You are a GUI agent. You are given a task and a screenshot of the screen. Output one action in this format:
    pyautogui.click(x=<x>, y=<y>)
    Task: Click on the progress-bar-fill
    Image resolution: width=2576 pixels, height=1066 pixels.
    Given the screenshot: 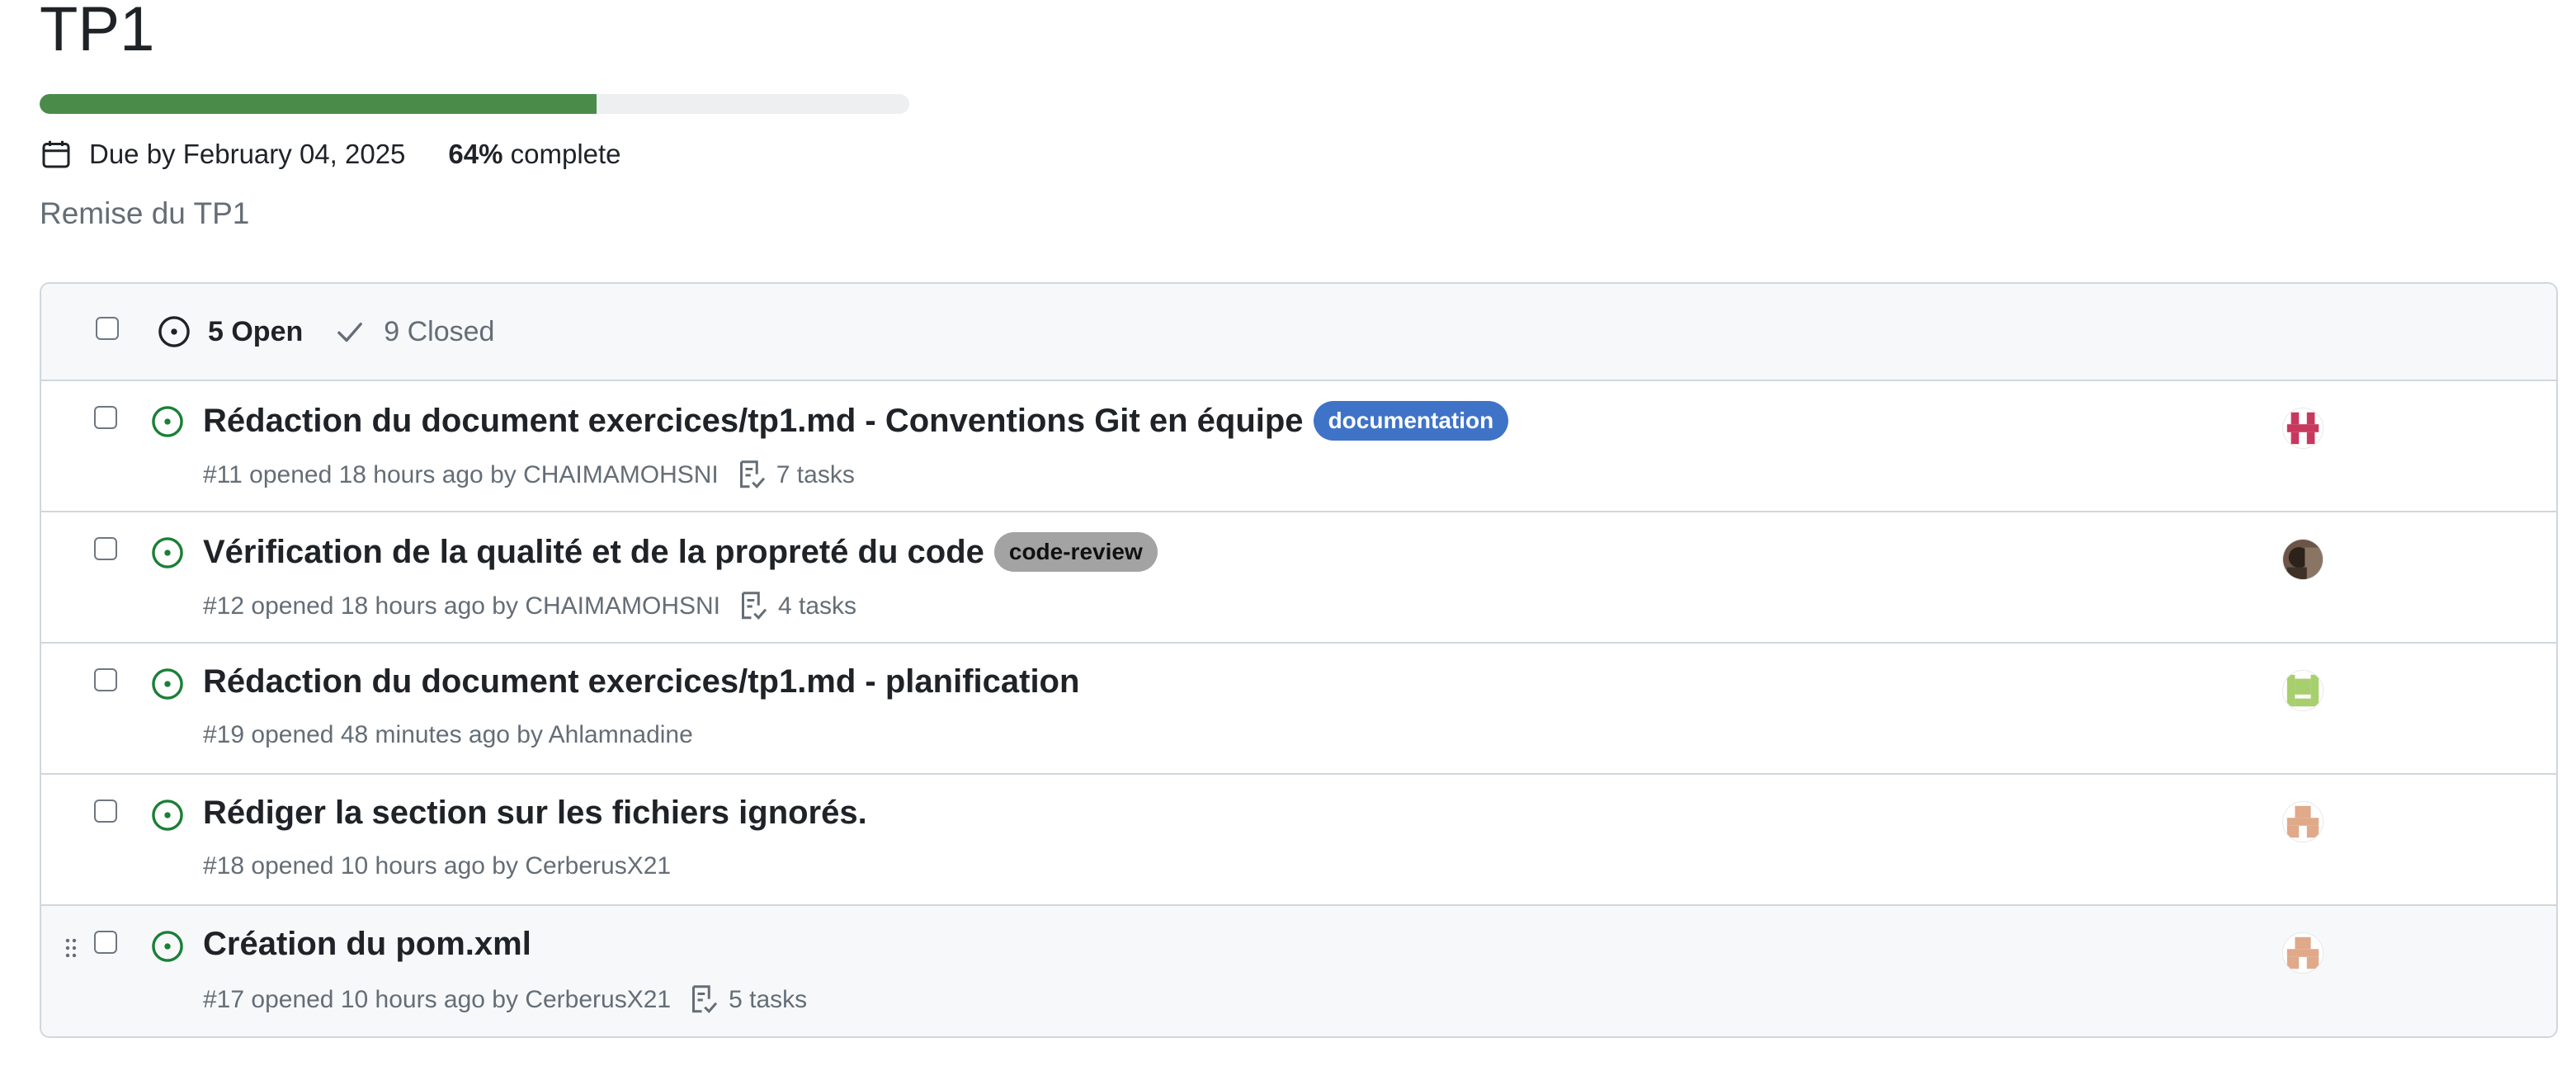 What is the action you would take?
    pyautogui.click(x=318, y=104)
    